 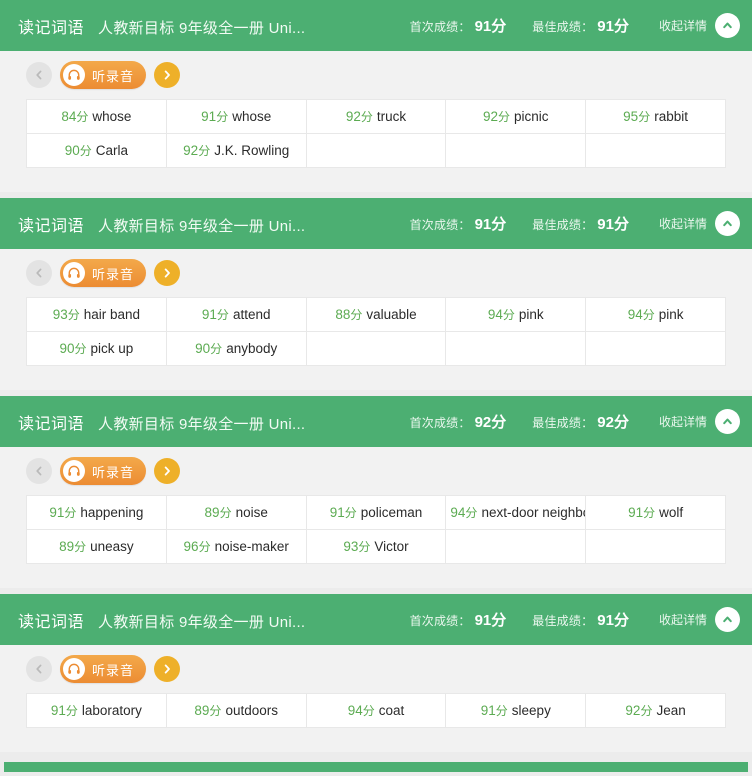 I want to click on word-score-cell: 89分 uneasy, so click(x=96, y=546).